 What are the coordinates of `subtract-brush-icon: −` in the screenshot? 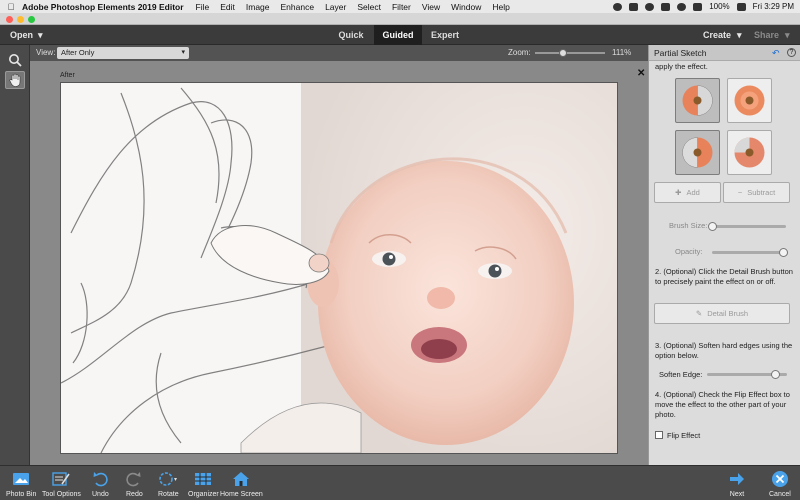 It's located at (740, 192).